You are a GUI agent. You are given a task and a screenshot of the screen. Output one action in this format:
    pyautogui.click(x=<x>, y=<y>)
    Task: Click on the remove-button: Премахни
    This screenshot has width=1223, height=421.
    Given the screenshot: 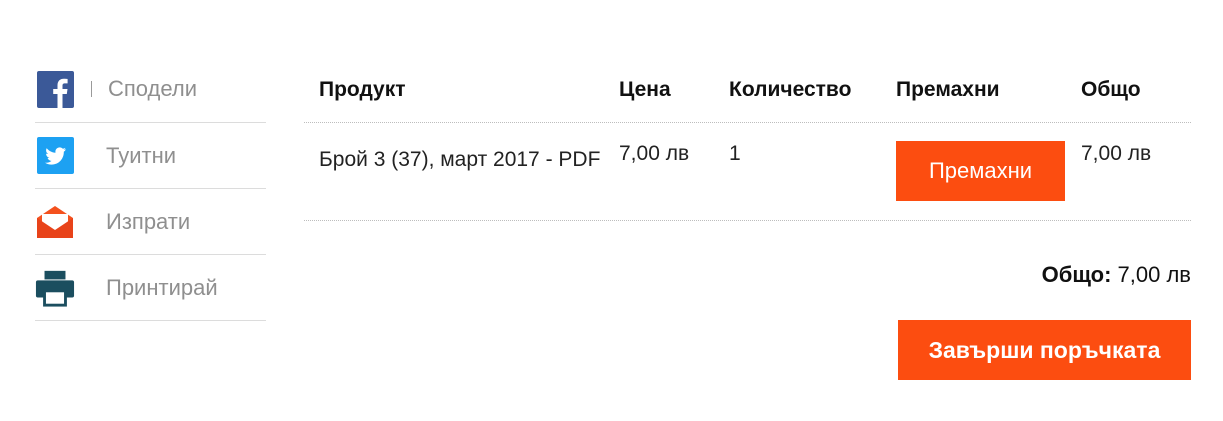 What is the action you would take?
    pyautogui.click(x=980, y=171)
    